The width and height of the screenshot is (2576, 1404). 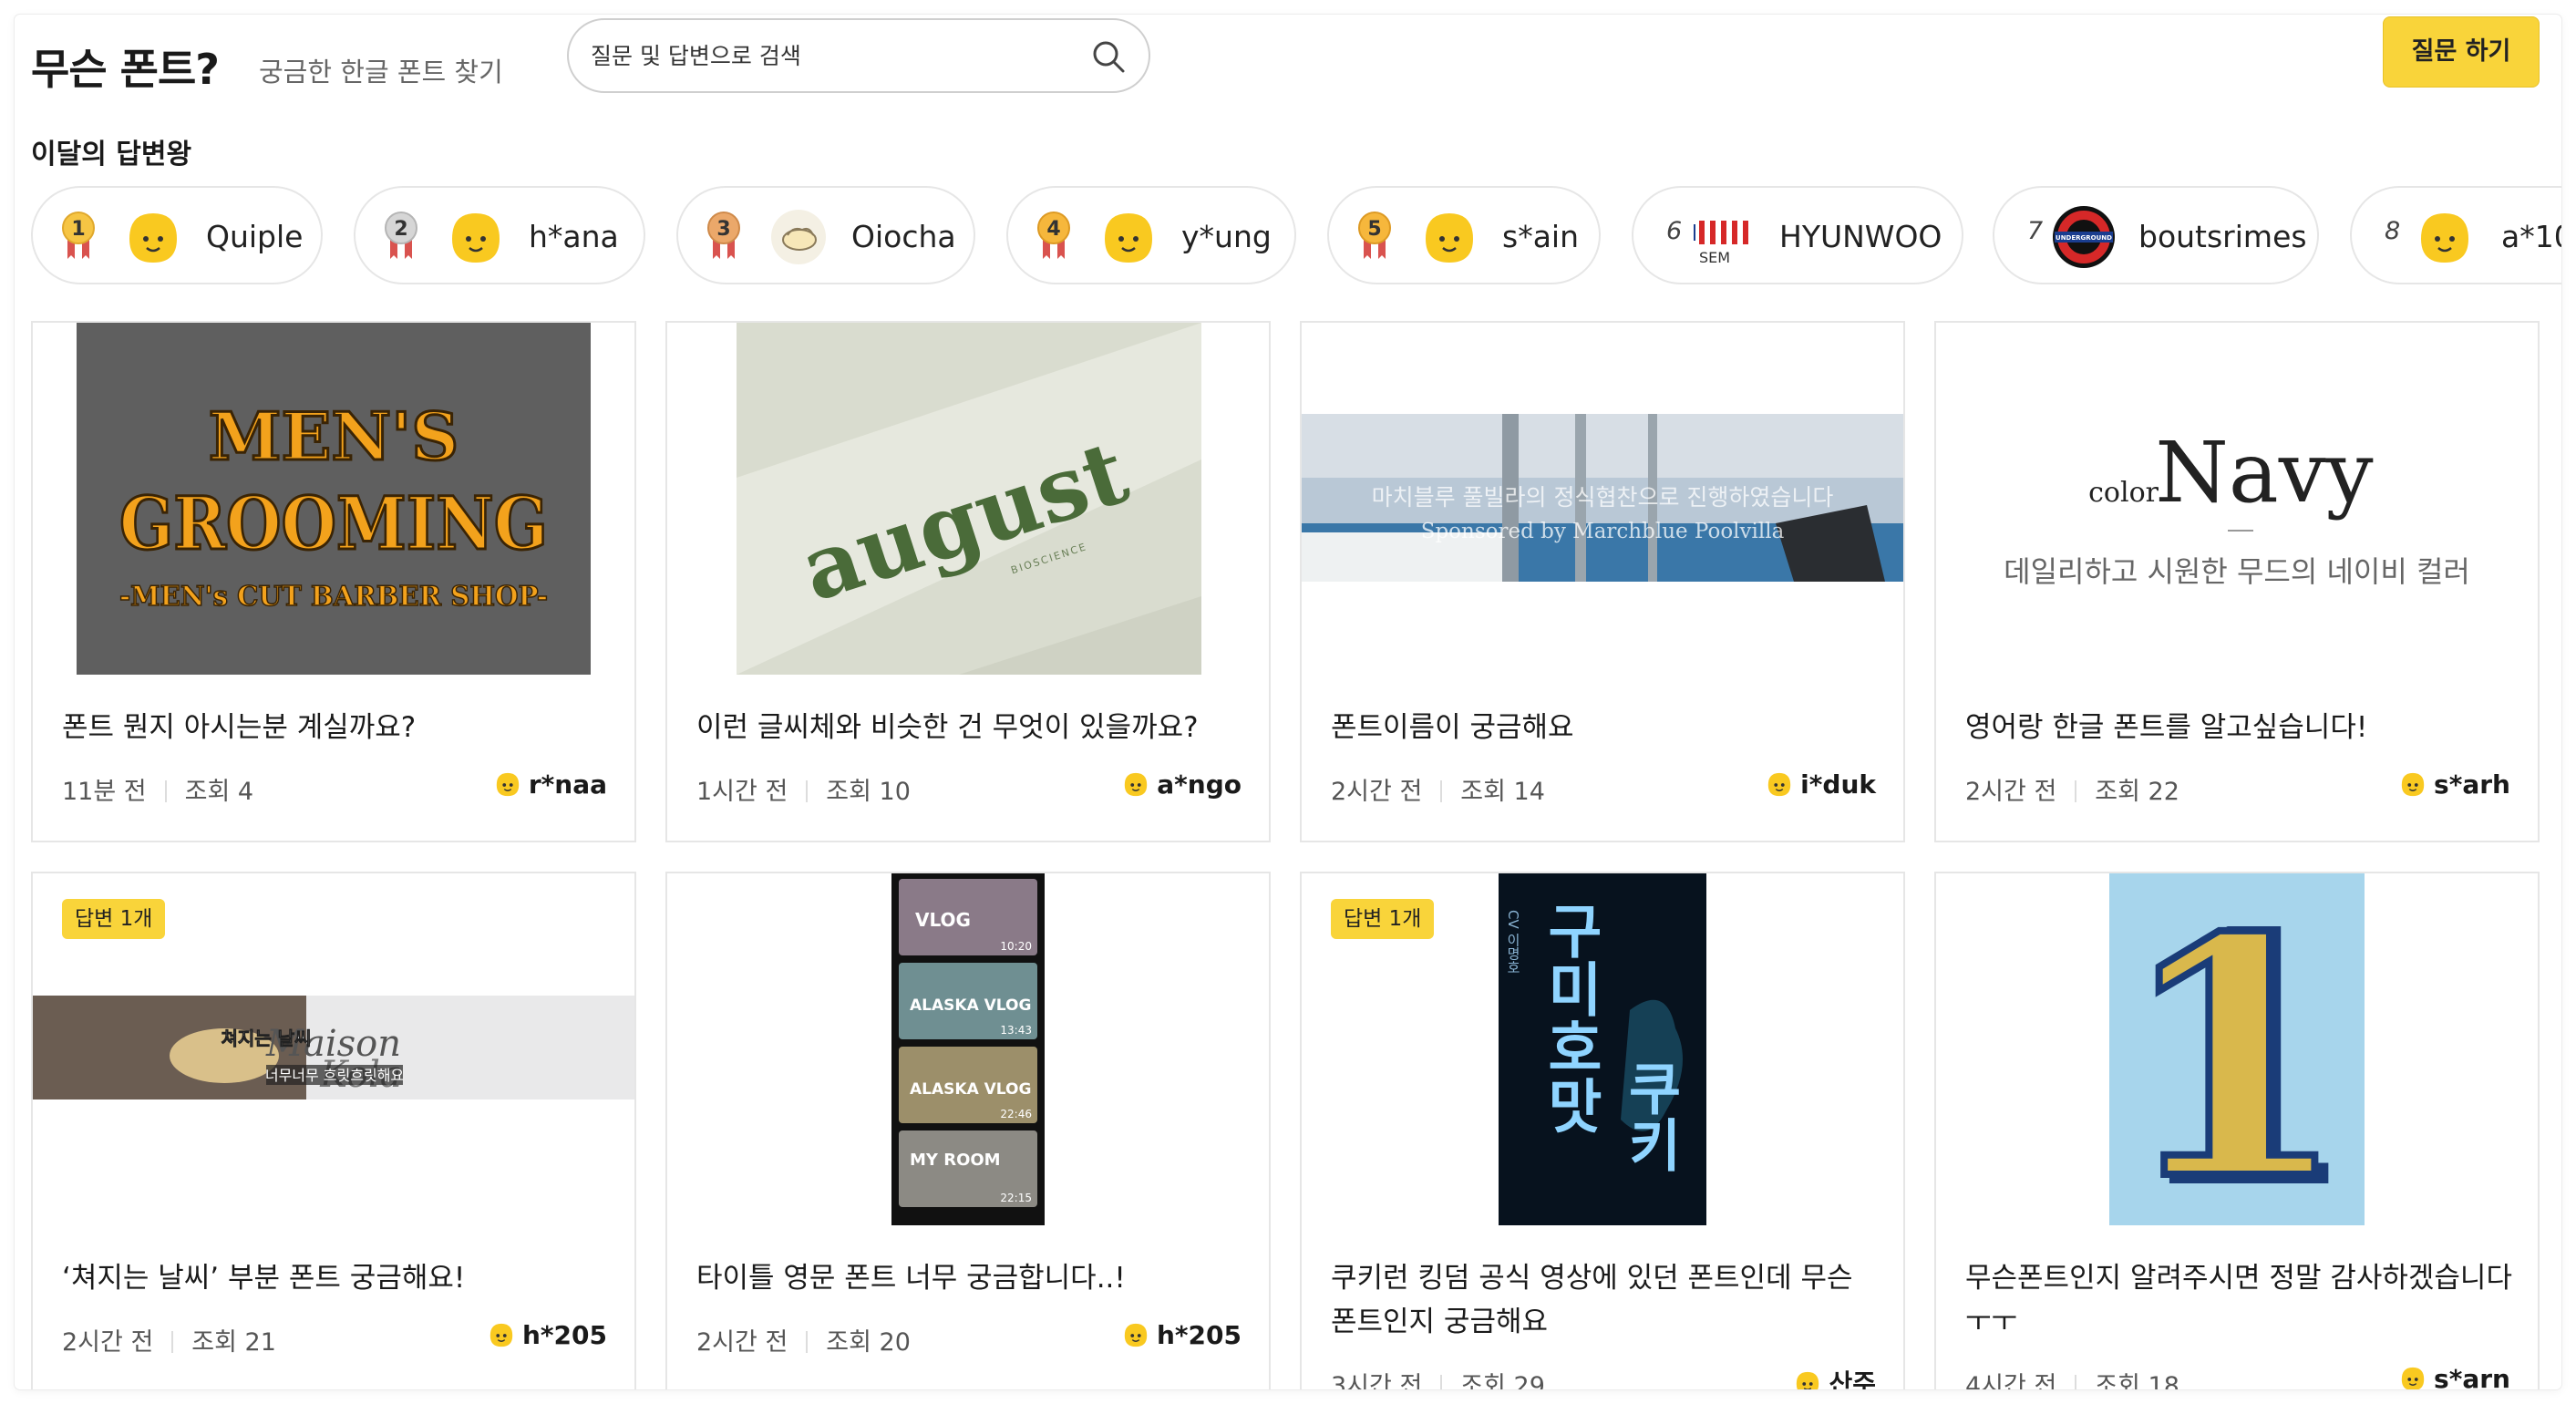 What do you see at coordinates (1502, 792) in the screenshot?
I see `view-count: 조회 14` at bounding box center [1502, 792].